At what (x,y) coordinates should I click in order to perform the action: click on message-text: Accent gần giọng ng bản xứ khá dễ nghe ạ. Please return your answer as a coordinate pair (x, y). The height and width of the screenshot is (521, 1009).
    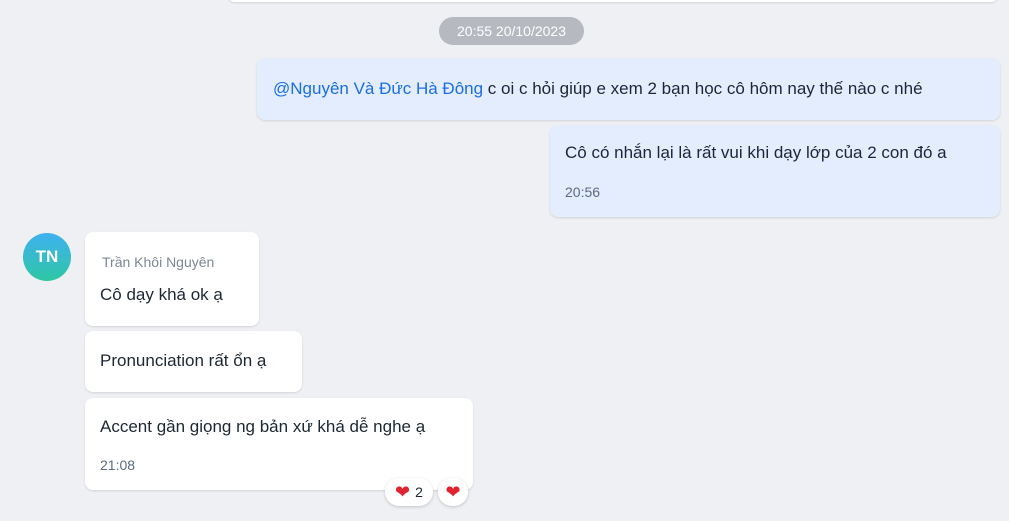
    Looking at the image, I should click on (263, 426).